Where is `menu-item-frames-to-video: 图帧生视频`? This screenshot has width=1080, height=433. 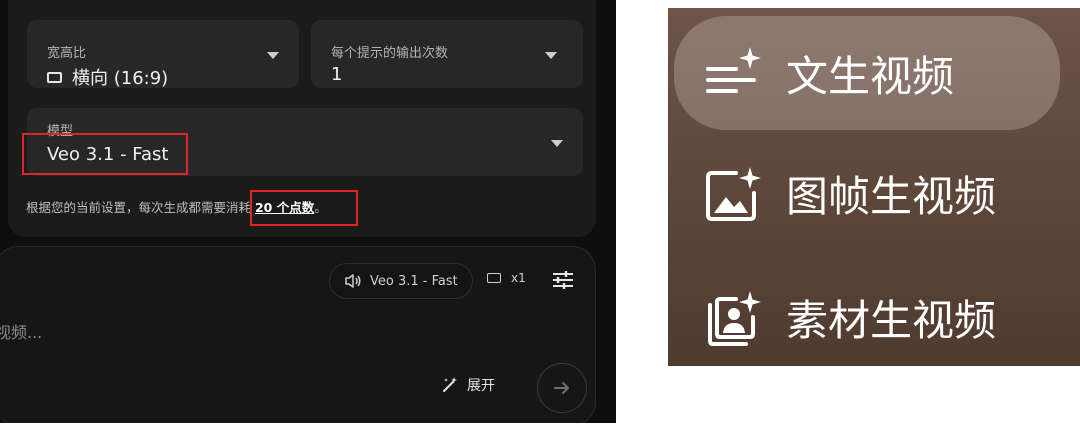
menu-item-frames-to-video: 图帧生视频 is located at coordinates (867, 193).